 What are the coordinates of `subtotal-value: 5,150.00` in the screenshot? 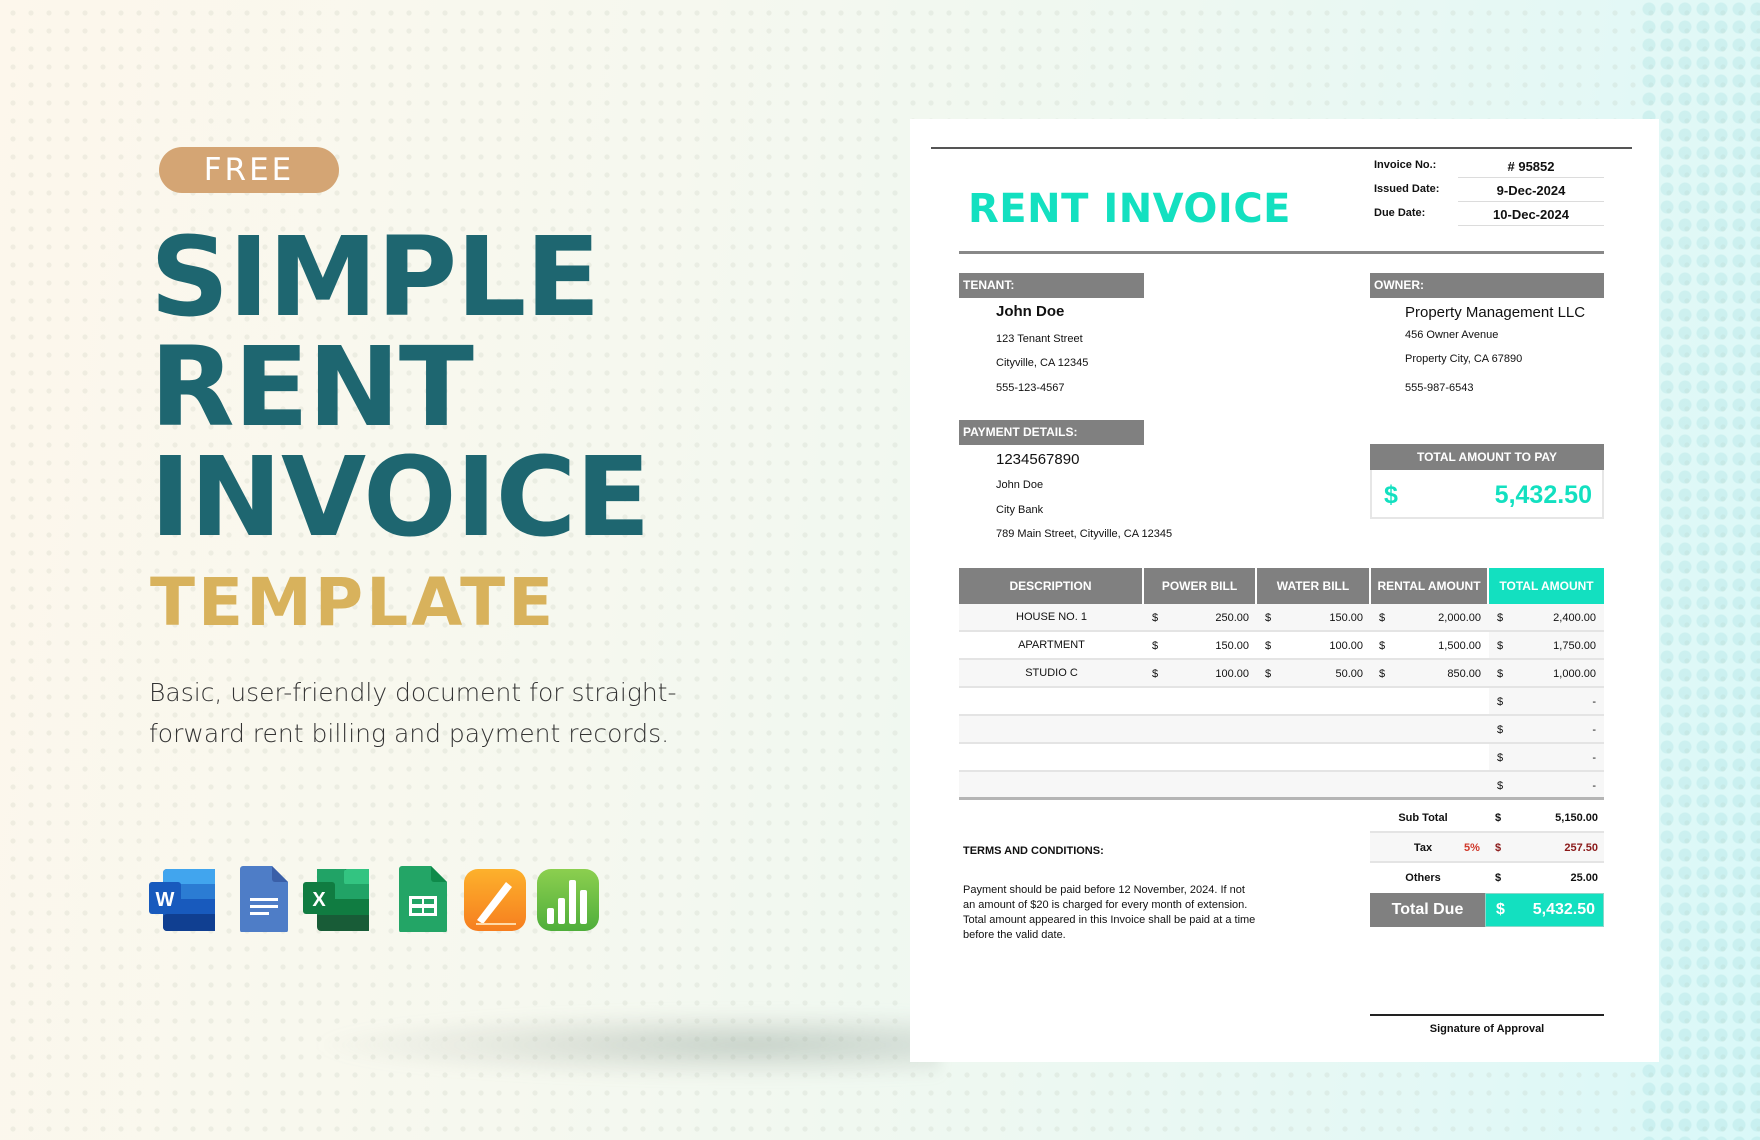 It's located at (1576, 818).